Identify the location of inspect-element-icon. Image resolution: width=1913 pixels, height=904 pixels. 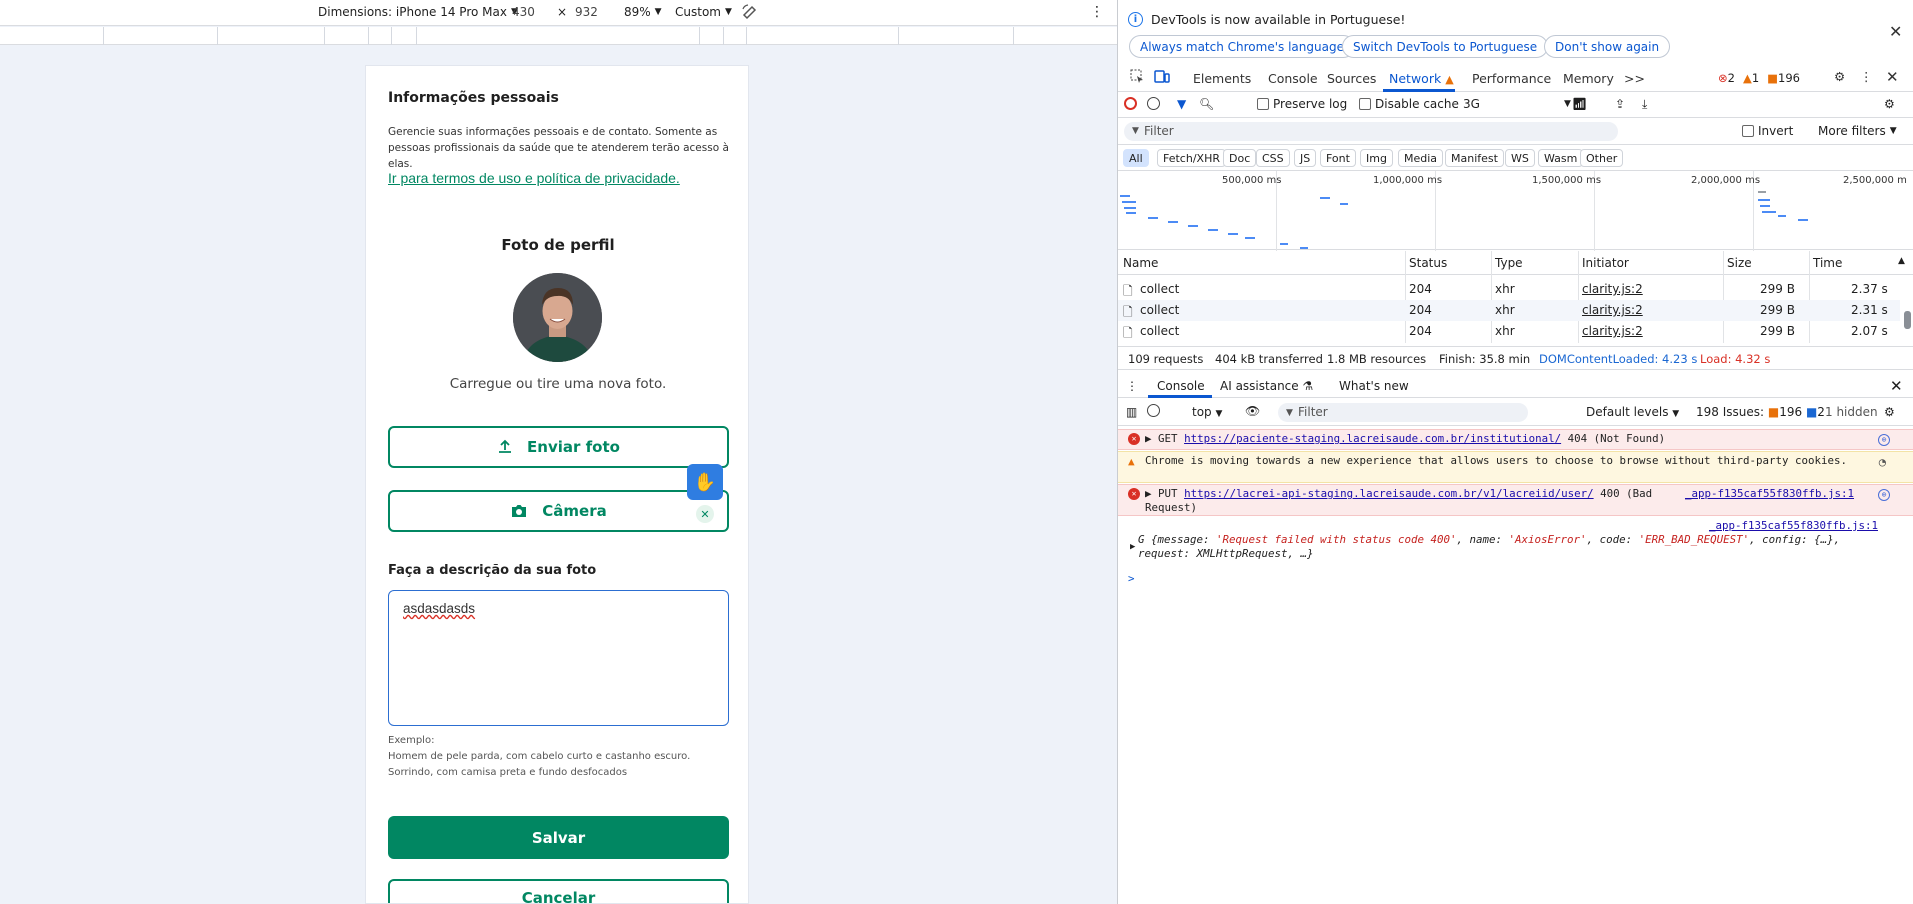
(1137, 77).